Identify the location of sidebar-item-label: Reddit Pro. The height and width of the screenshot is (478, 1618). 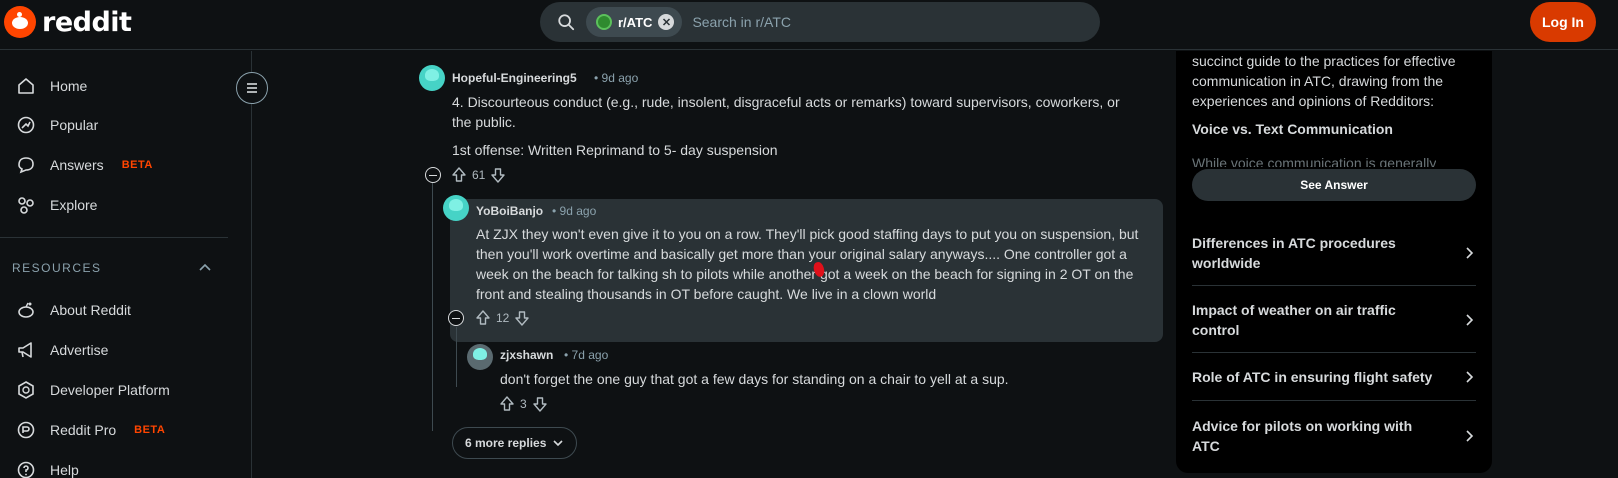
(83, 430).